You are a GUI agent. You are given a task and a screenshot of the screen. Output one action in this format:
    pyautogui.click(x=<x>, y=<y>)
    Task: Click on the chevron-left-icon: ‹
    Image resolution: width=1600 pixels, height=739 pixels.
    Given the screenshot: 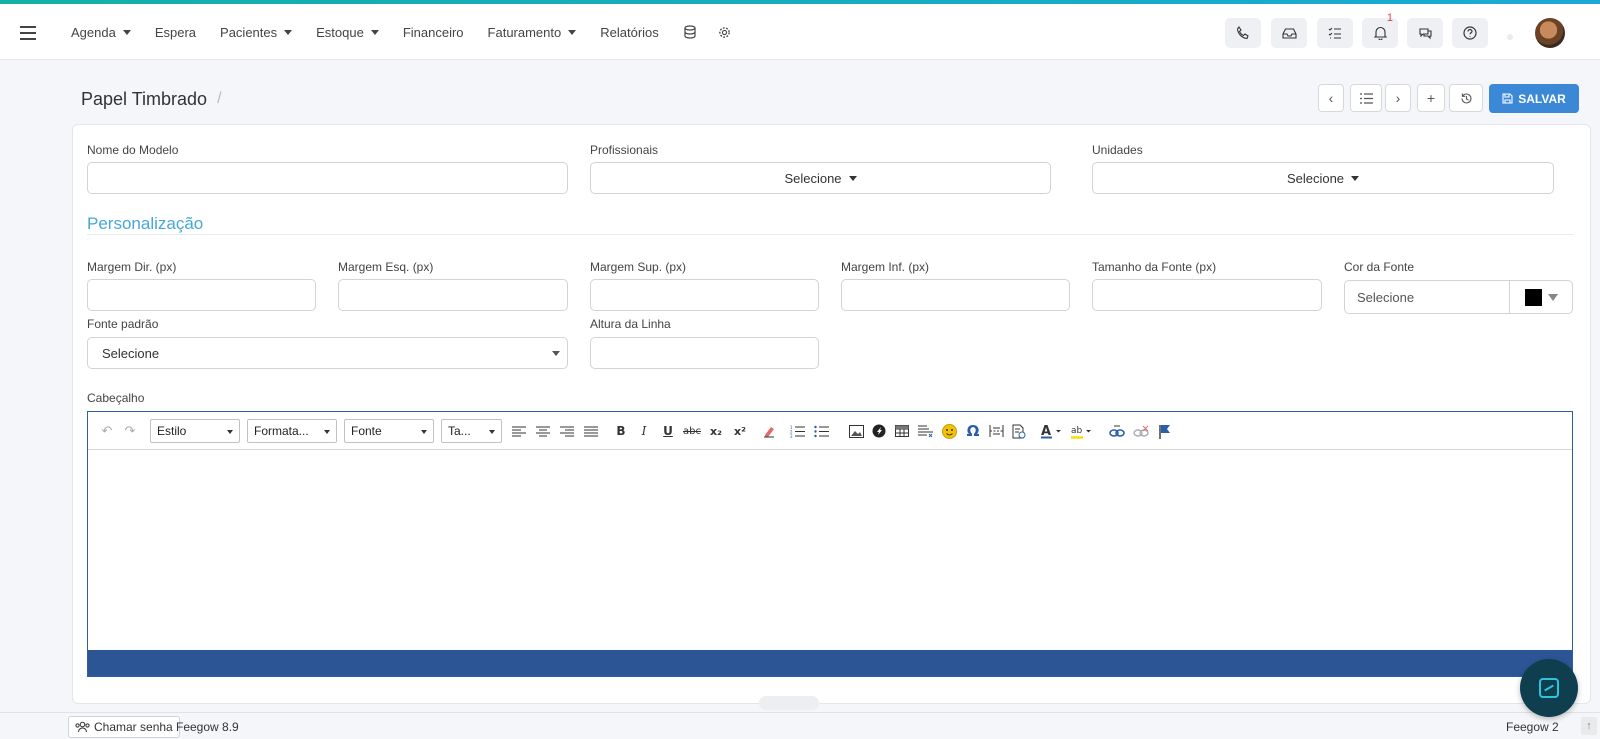 What is the action you would take?
    pyautogui.click(x=1331, y=98)
    